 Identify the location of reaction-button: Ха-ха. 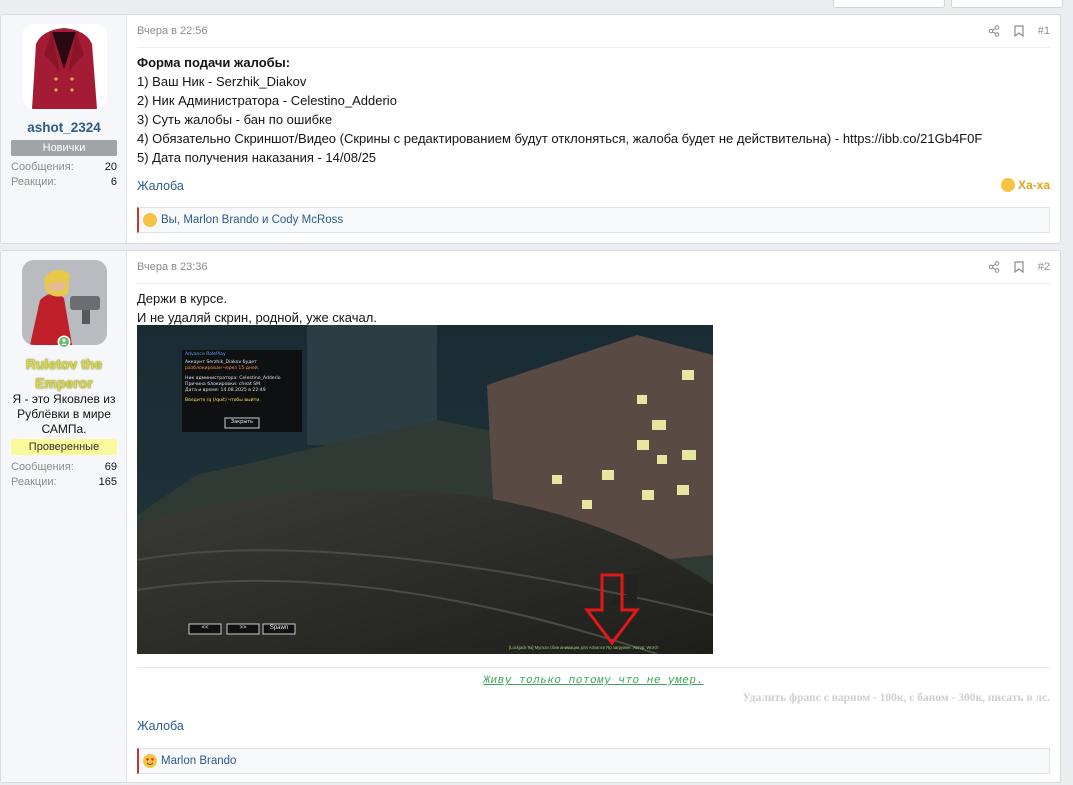
(1025, 185).